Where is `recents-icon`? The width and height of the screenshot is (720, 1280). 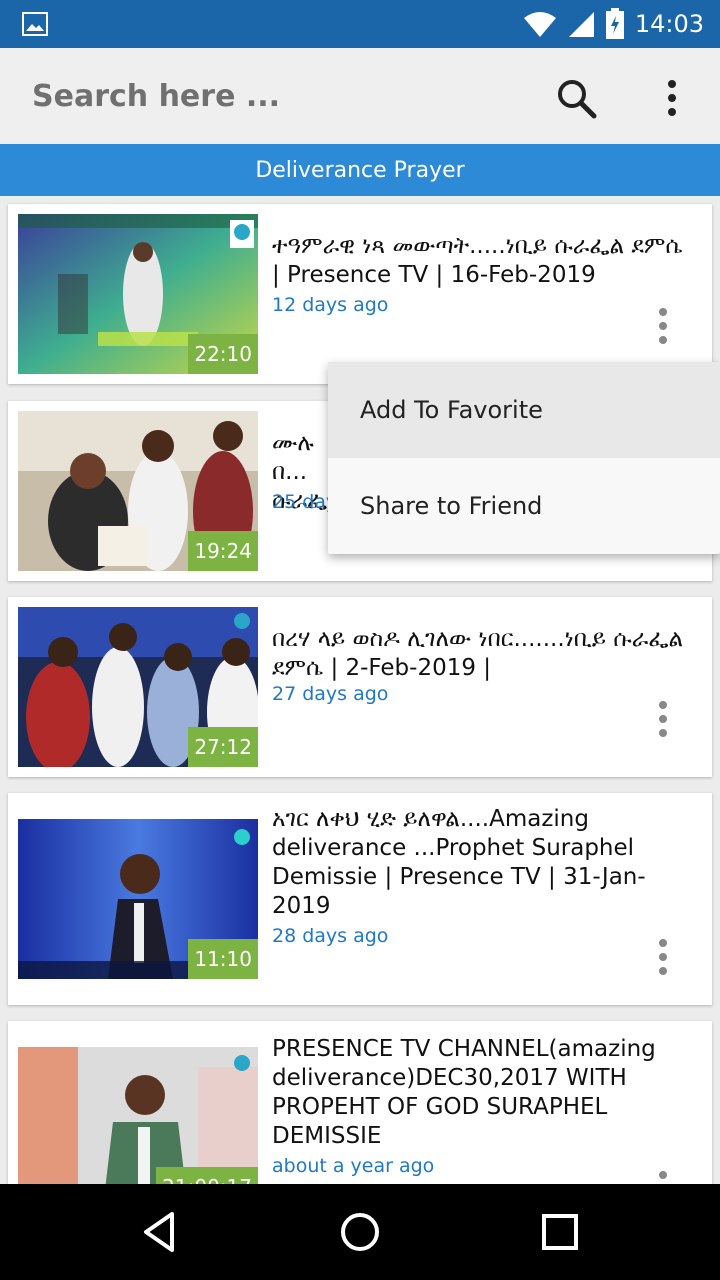 recents-icon is located at coordinates (560, 1232).